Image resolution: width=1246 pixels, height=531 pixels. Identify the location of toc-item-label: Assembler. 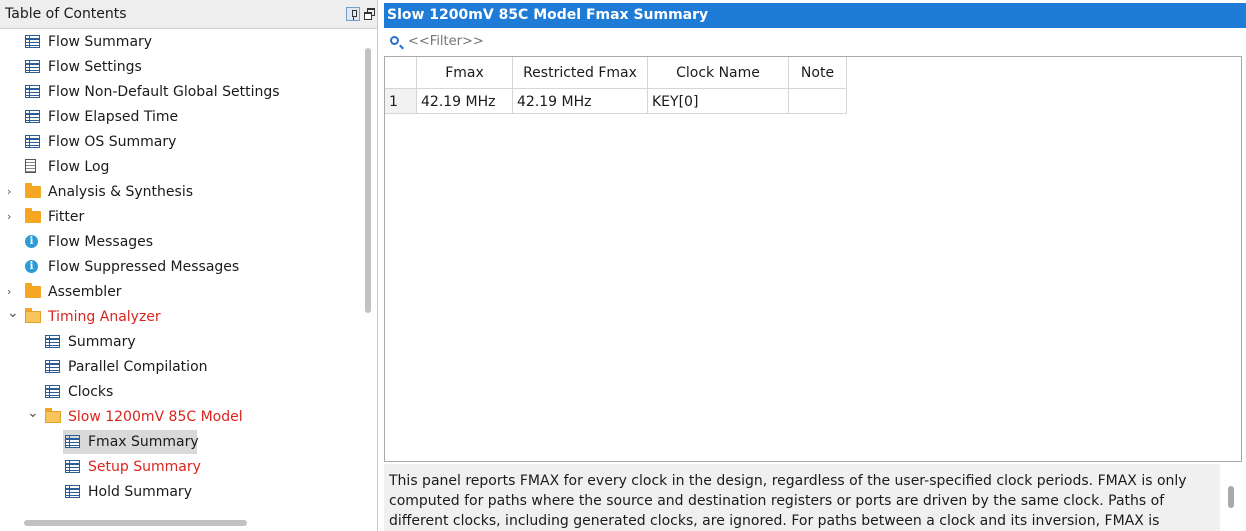
(85, 292).